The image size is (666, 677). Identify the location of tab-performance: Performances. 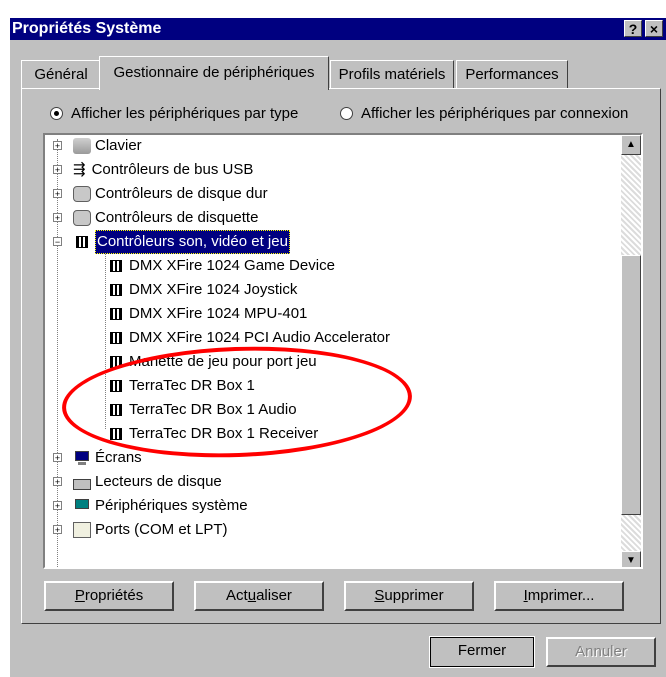
(512, 74).